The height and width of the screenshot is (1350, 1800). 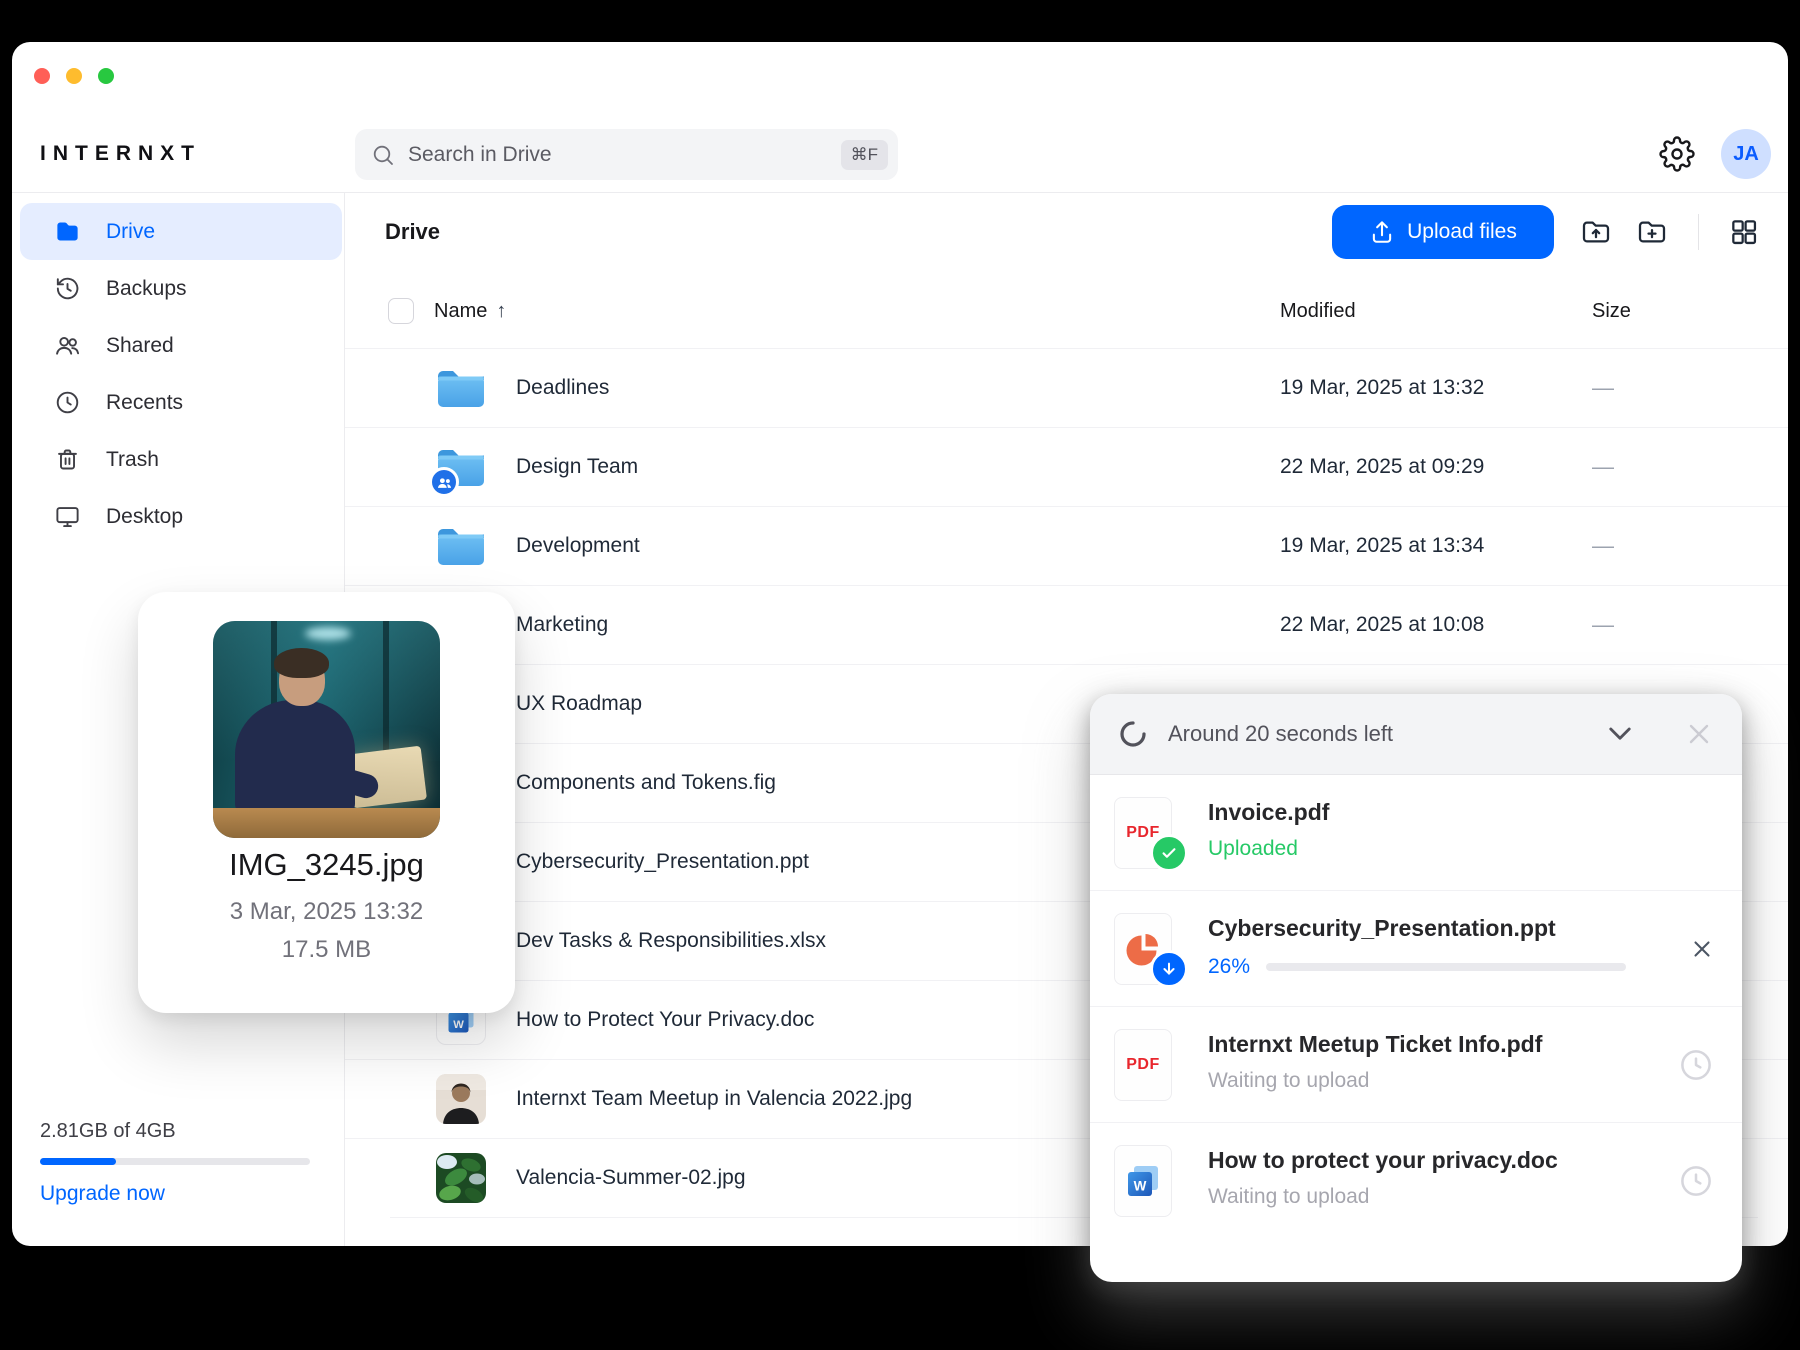 I want to click on column-header-name: Name ↑, so click(x=470, y=311).